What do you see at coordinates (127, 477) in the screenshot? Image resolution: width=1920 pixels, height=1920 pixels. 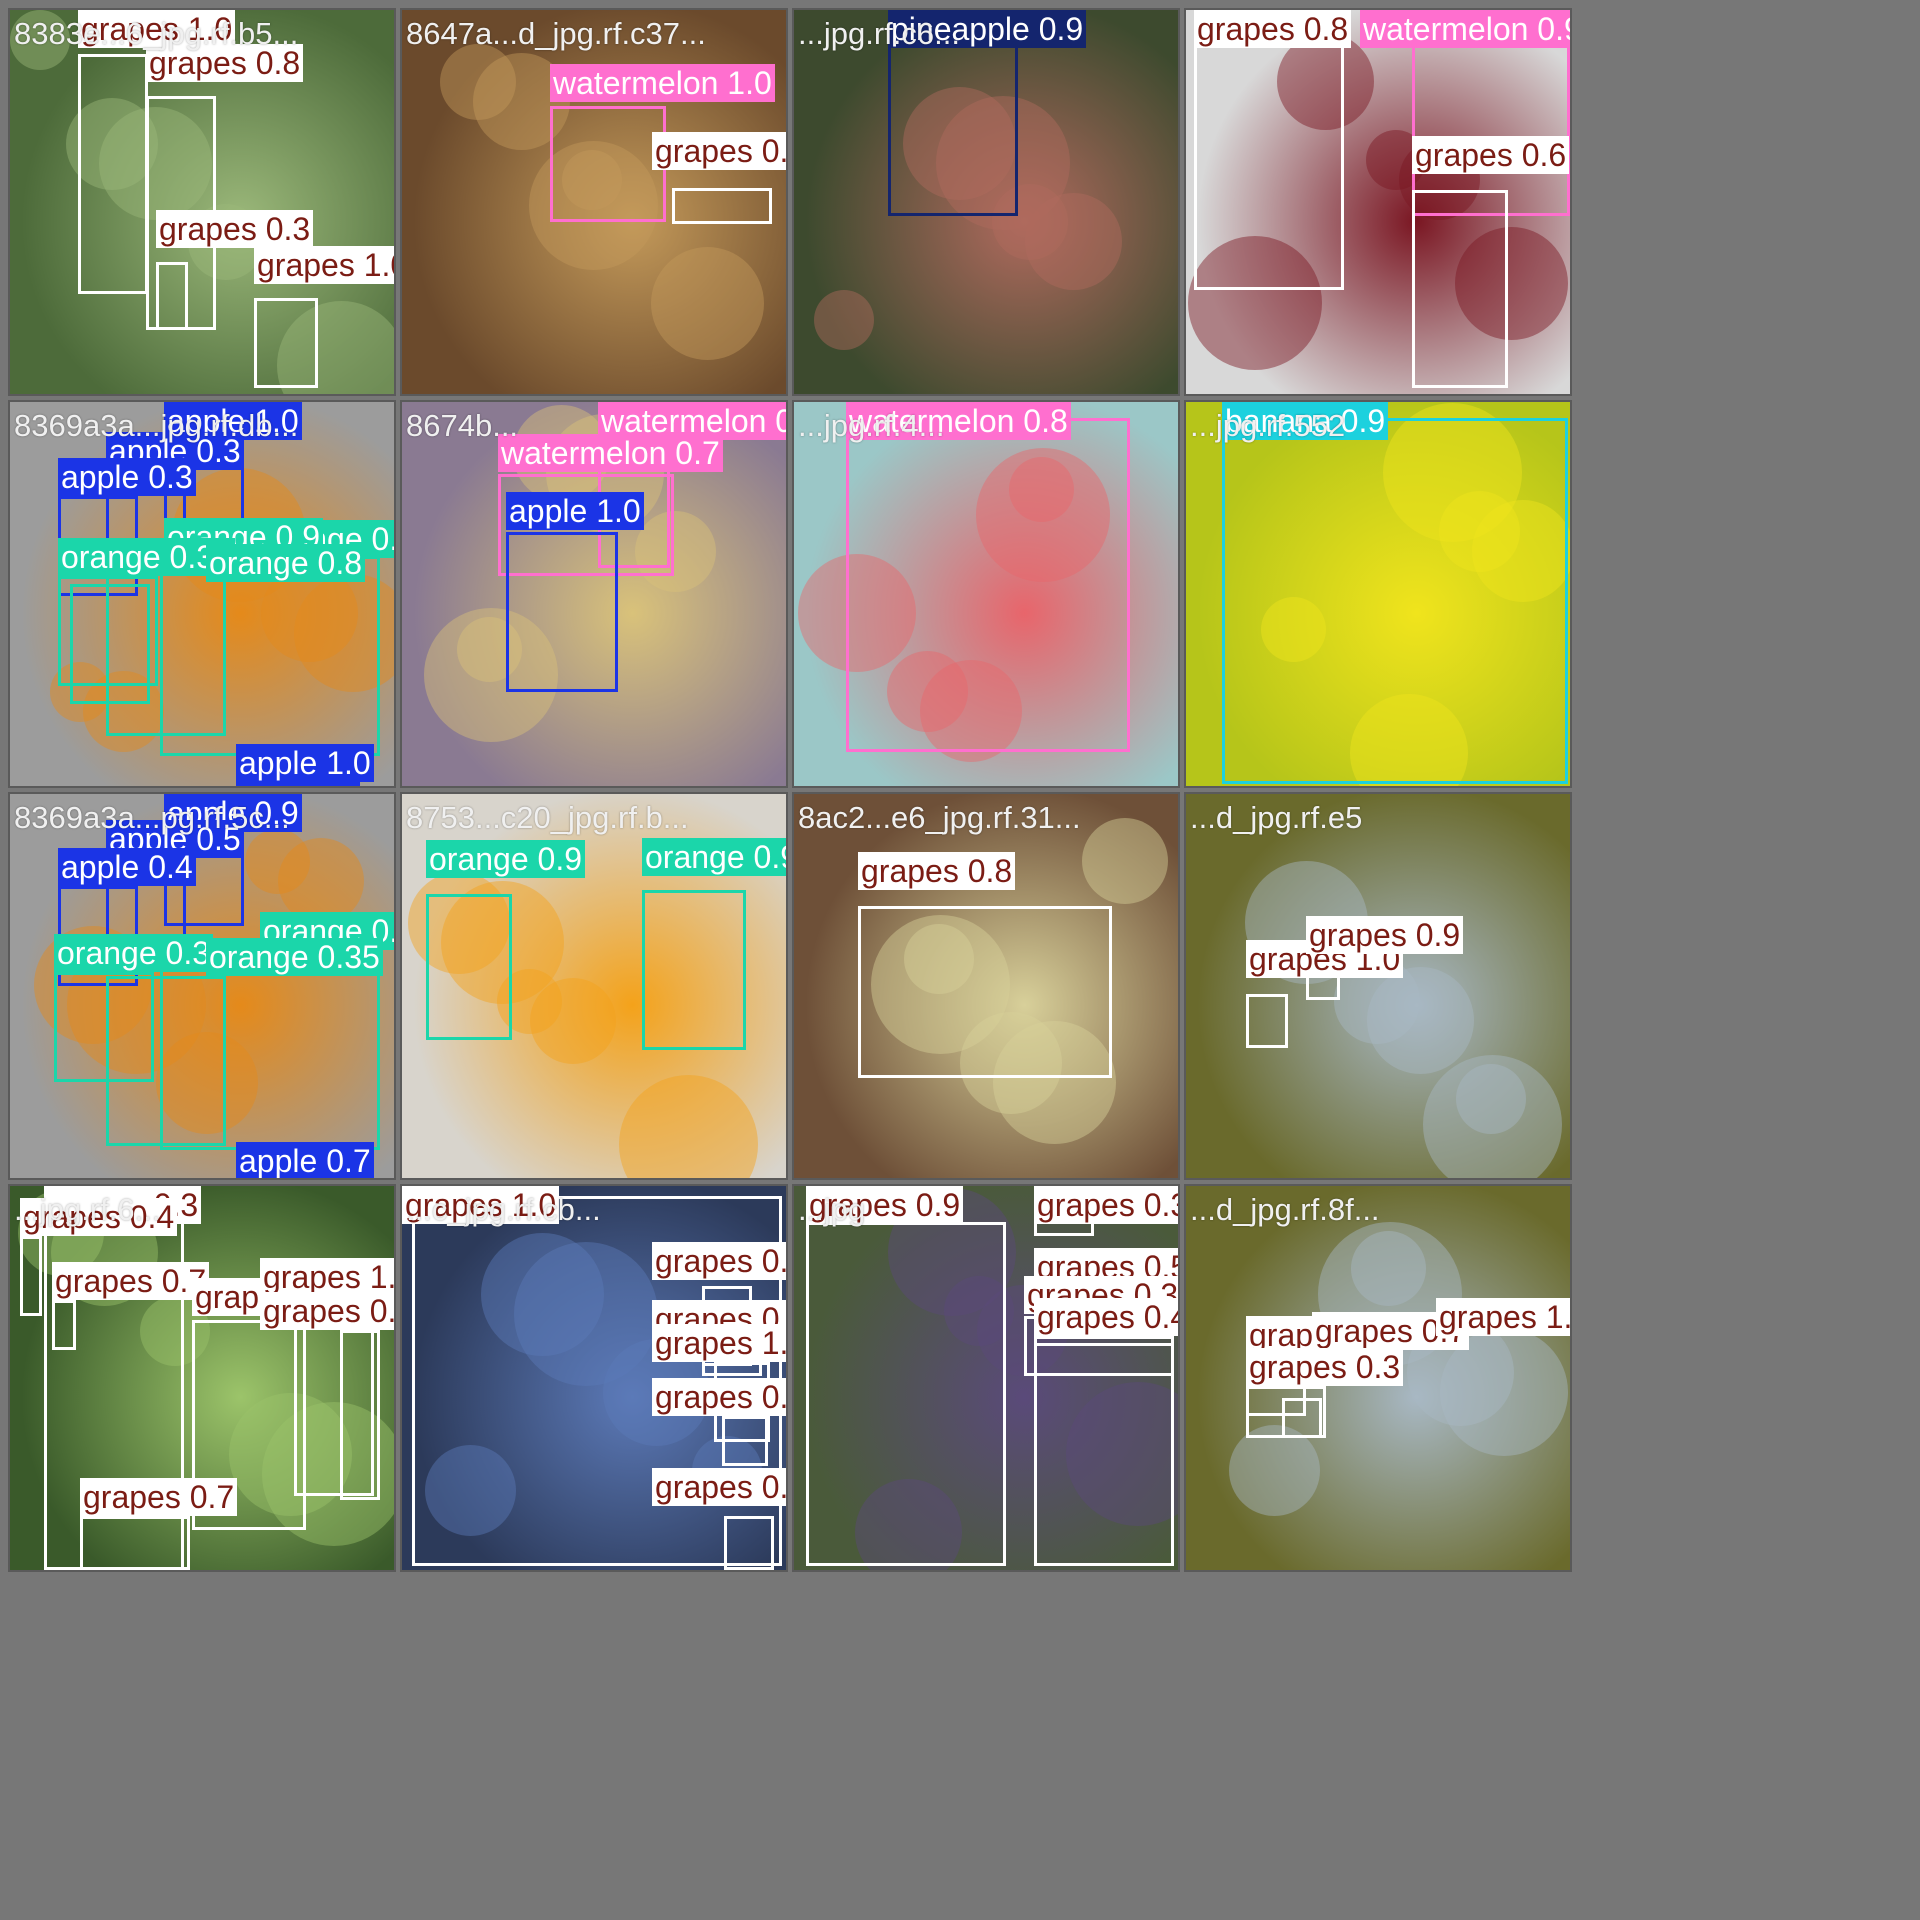 I see `detection-label-apple: apple 0.3` at bounding box center [127, 477].